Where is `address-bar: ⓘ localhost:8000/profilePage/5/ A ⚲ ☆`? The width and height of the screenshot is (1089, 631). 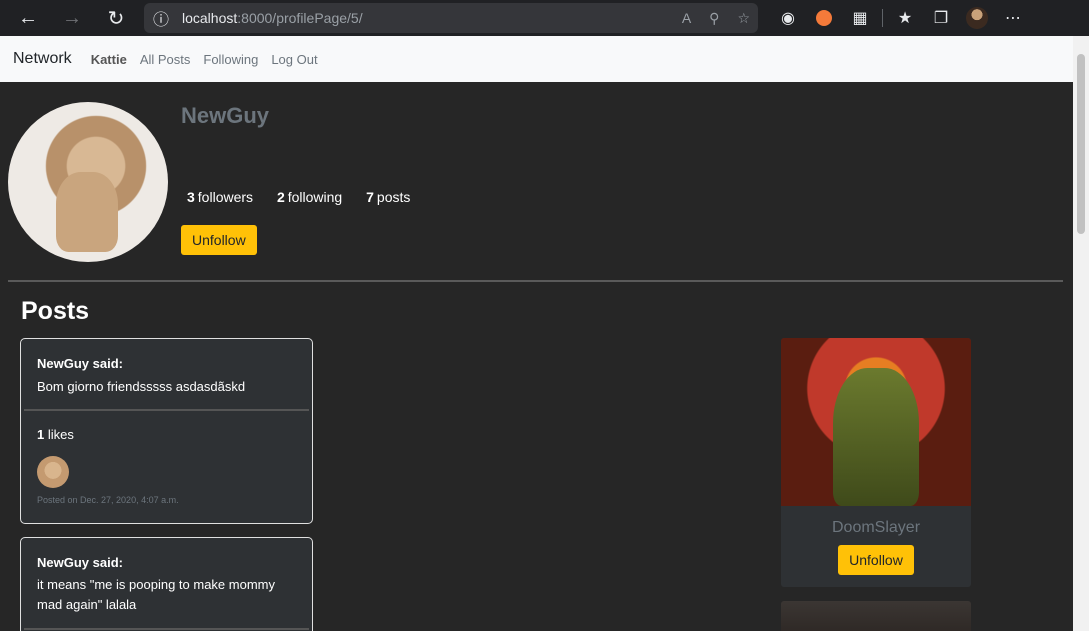
address-bar: ⓘ localhost:8000/profilePage/5/ A ⚲ ☆ is located at coordinates (451, 18).